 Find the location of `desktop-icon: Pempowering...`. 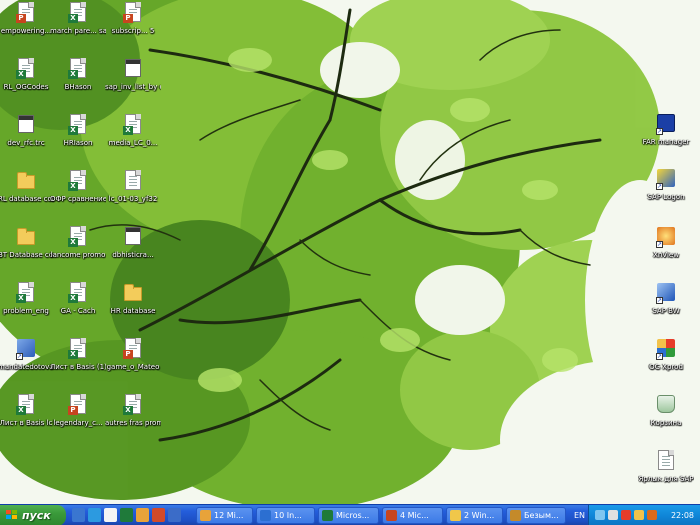

desktop-icon: Pempowering... is located at coordinates (27, 19).